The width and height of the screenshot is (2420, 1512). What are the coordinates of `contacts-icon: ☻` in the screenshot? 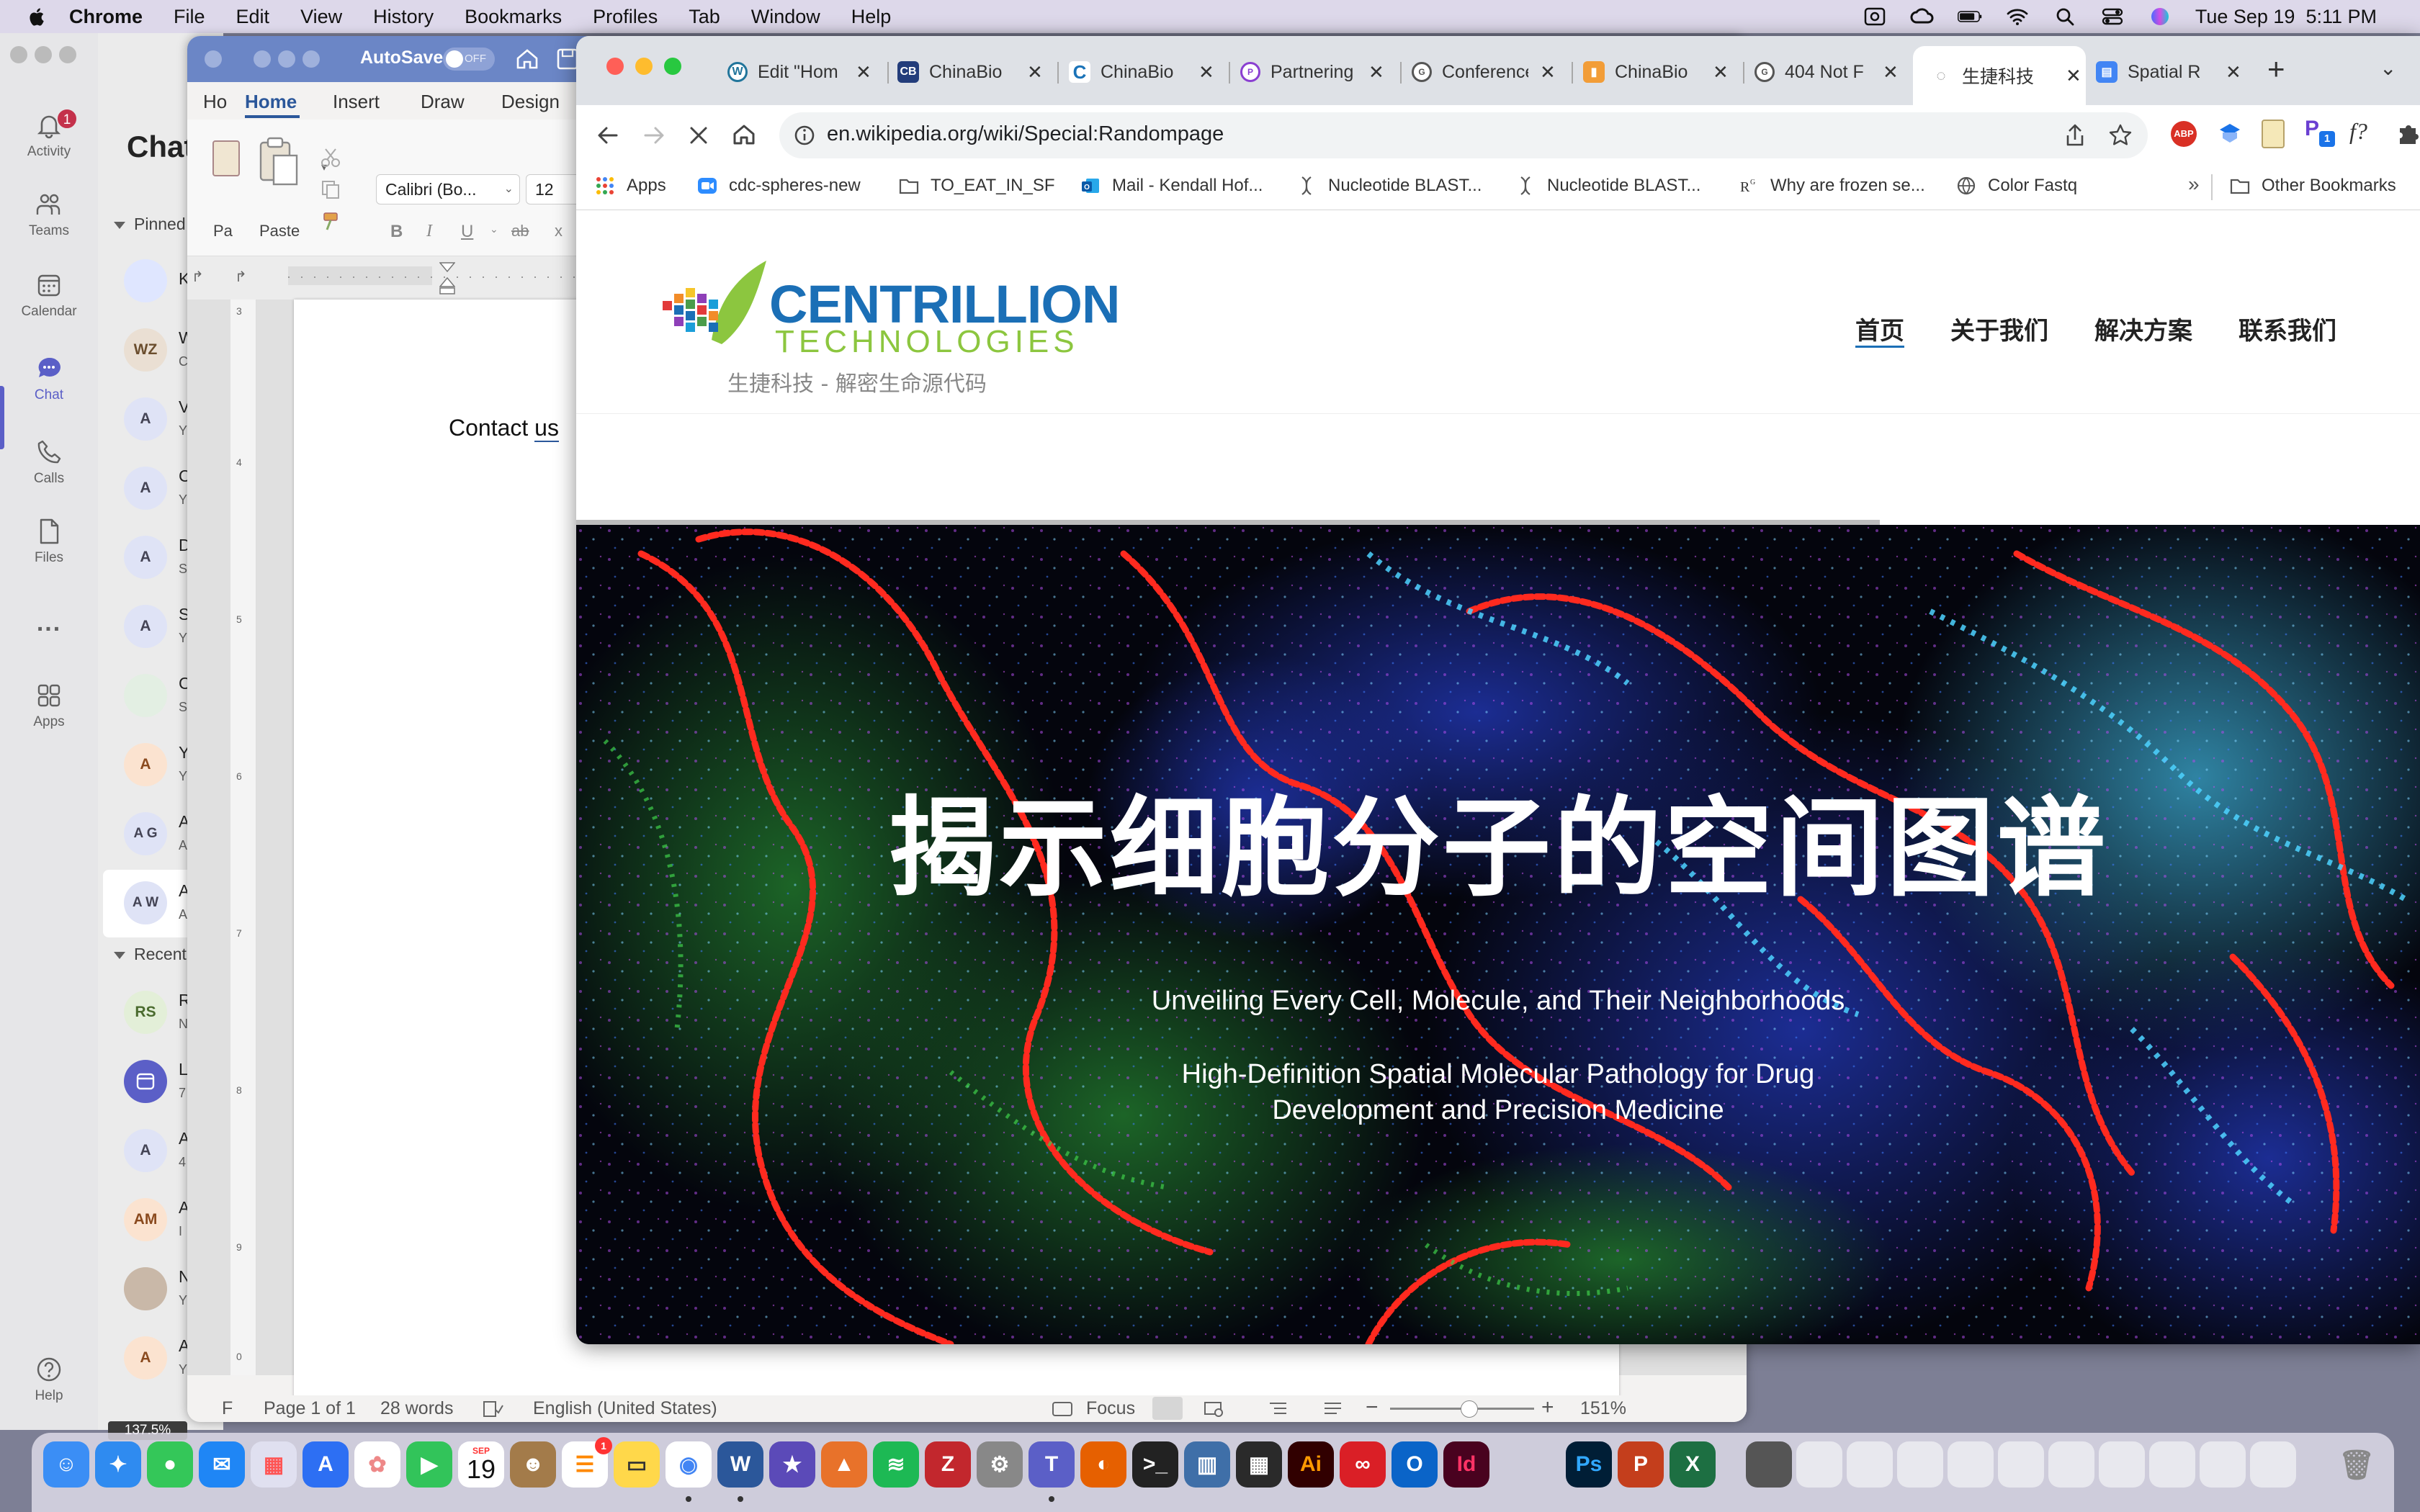 It's located at (533, 1464).